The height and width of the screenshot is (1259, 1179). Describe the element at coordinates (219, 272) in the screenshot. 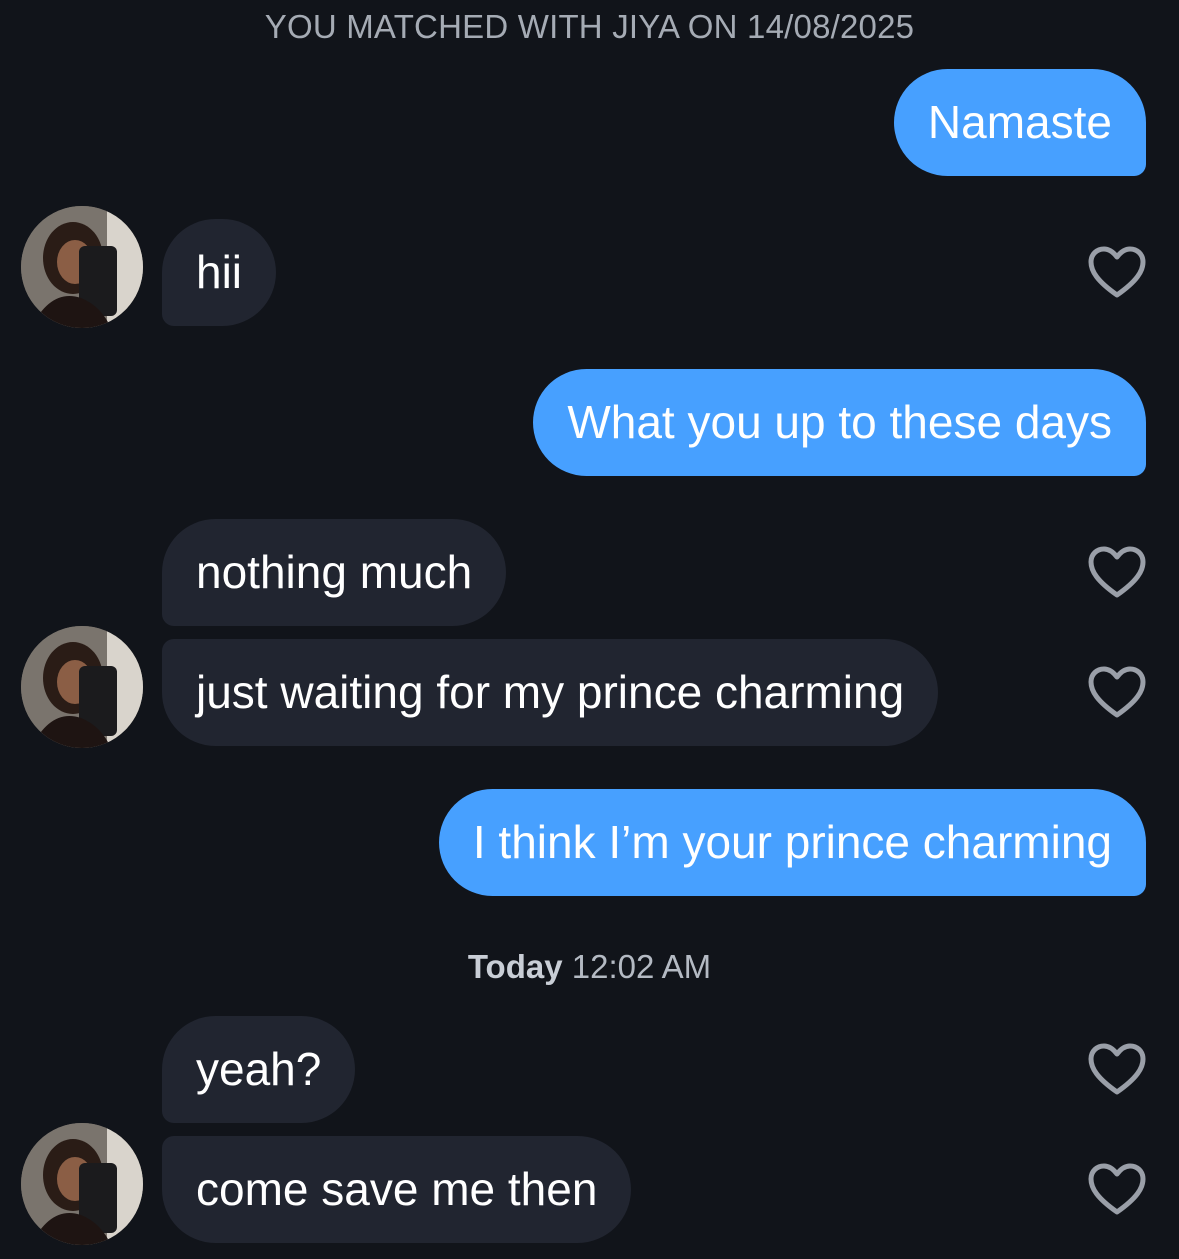

I see `message-incoming: hii` at that location.